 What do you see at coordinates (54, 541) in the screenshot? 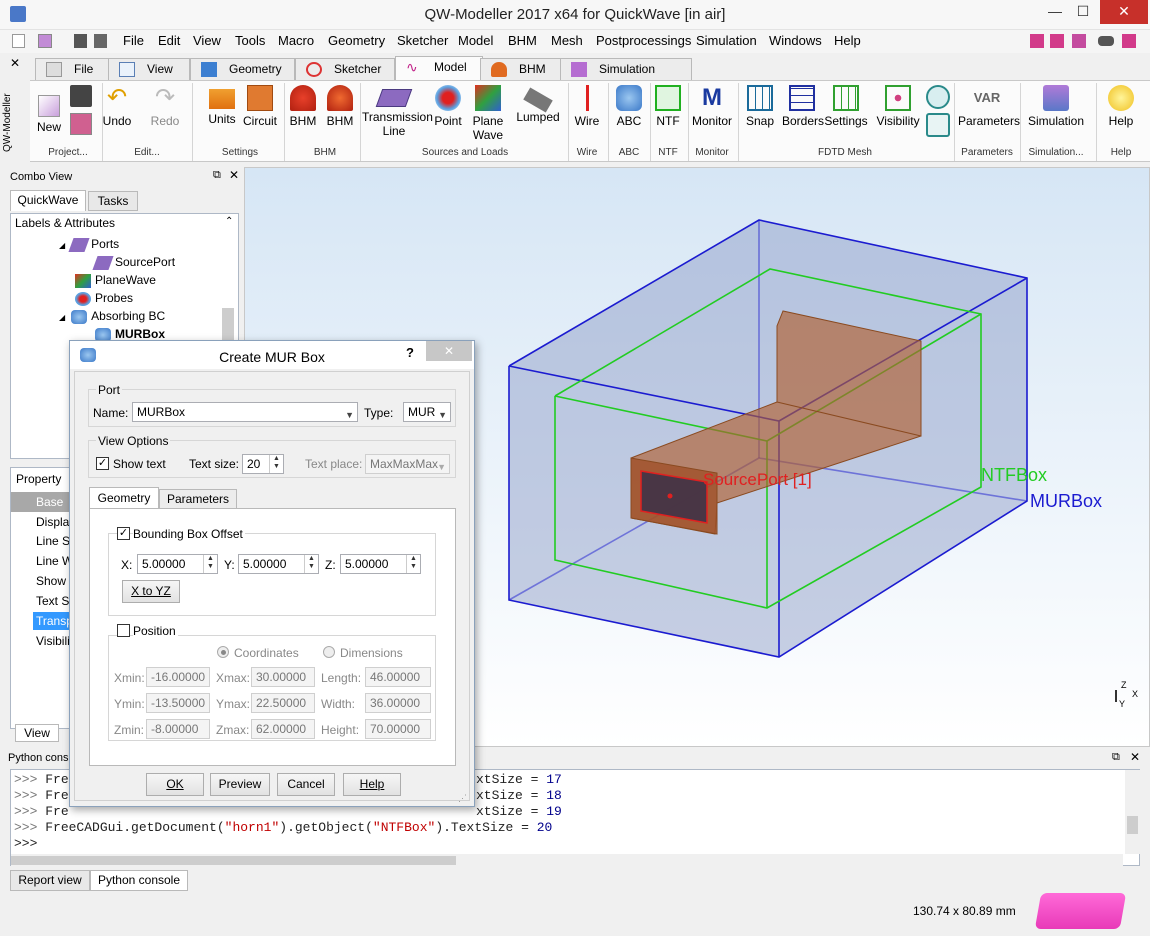
I see `property-row: Line St` at bounding box center [54, 541].